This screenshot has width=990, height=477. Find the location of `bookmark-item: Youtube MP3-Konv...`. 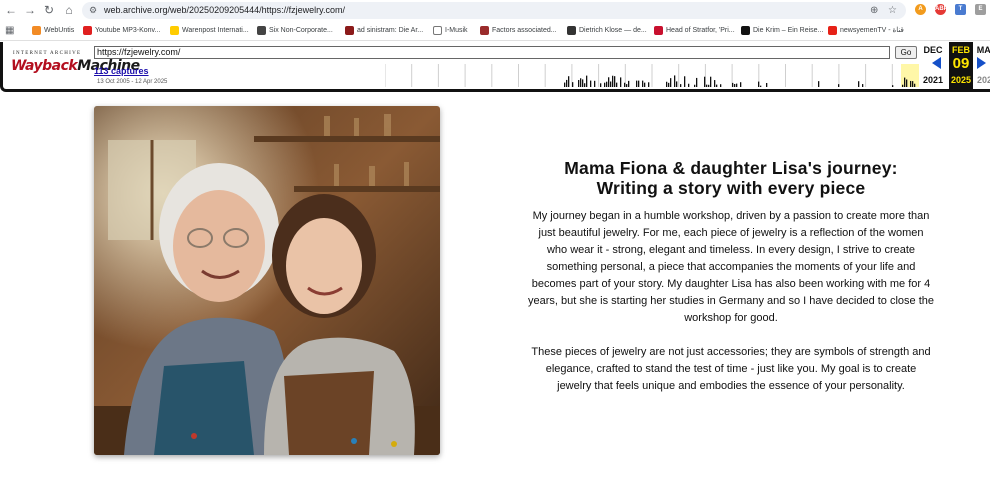

bookmark-item: Youtube MP3-Konv... is located at coordinates (121, 31).